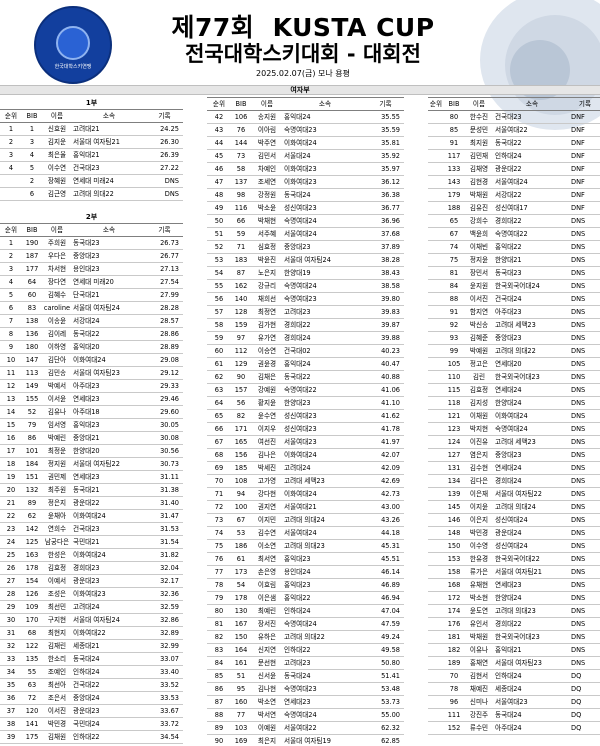 Image resolution: width=600 pixels, height=746 pixels. Describe the element at coordinates (514, 377) in the screenshot. I see `table-row: 110 김린 한국외국어대23 DNS` at that location.